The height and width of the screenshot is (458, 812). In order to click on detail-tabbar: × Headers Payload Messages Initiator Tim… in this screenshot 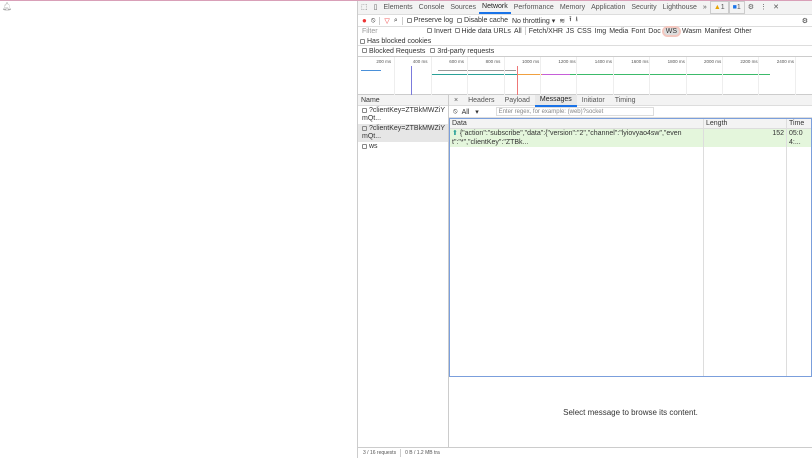, I will do `click(630, 100)`.